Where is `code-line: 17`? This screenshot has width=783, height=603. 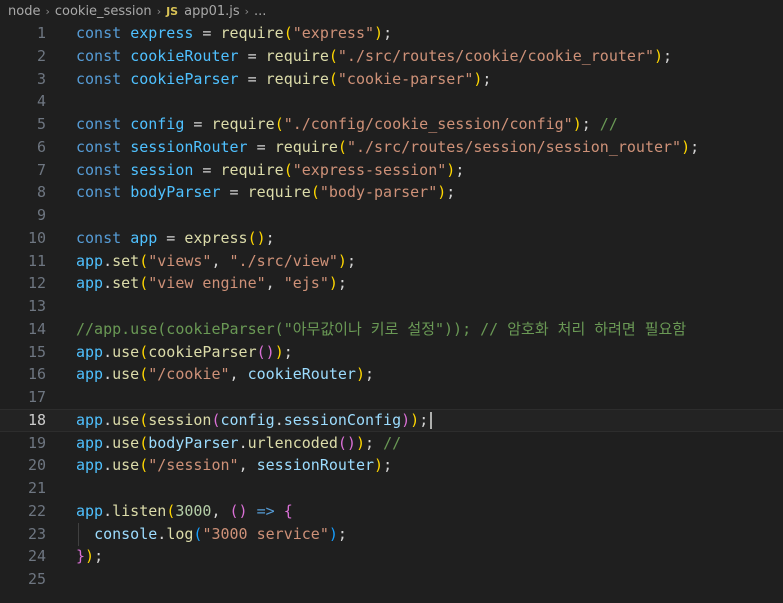 code-line: 17 is located at coordinates (391, 397).